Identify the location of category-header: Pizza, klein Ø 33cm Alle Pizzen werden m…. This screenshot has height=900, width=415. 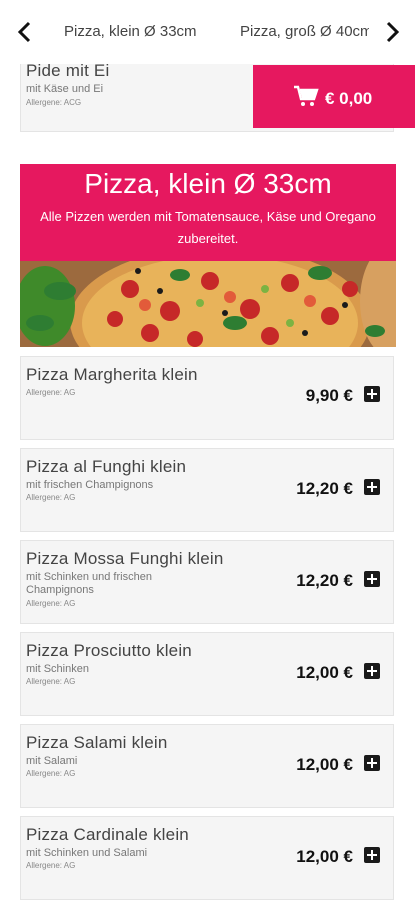
(208, 212).